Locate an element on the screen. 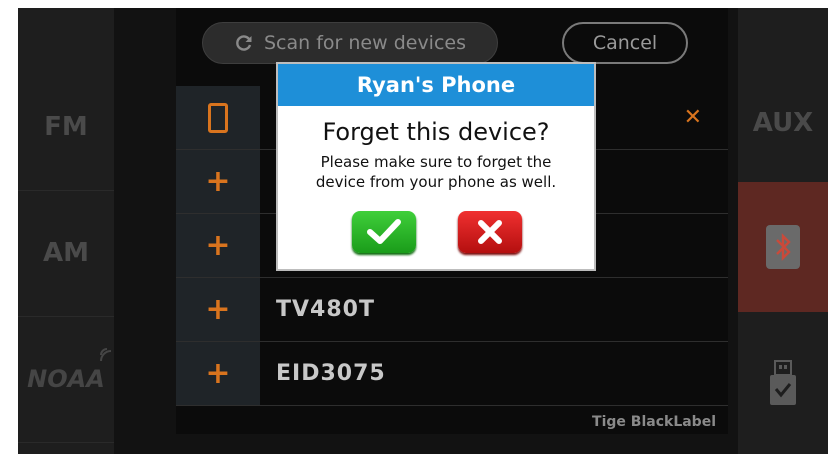 The height and width of the screenshot is (454, 828). source-noaa-button: NOAA is located at coordinates (66, 379).